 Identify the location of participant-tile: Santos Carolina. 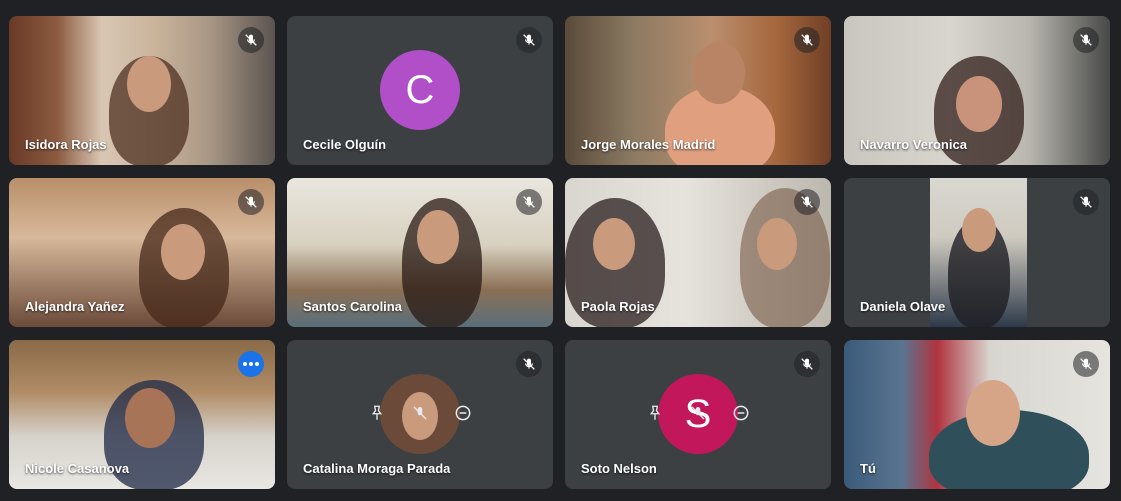
(420, 252).